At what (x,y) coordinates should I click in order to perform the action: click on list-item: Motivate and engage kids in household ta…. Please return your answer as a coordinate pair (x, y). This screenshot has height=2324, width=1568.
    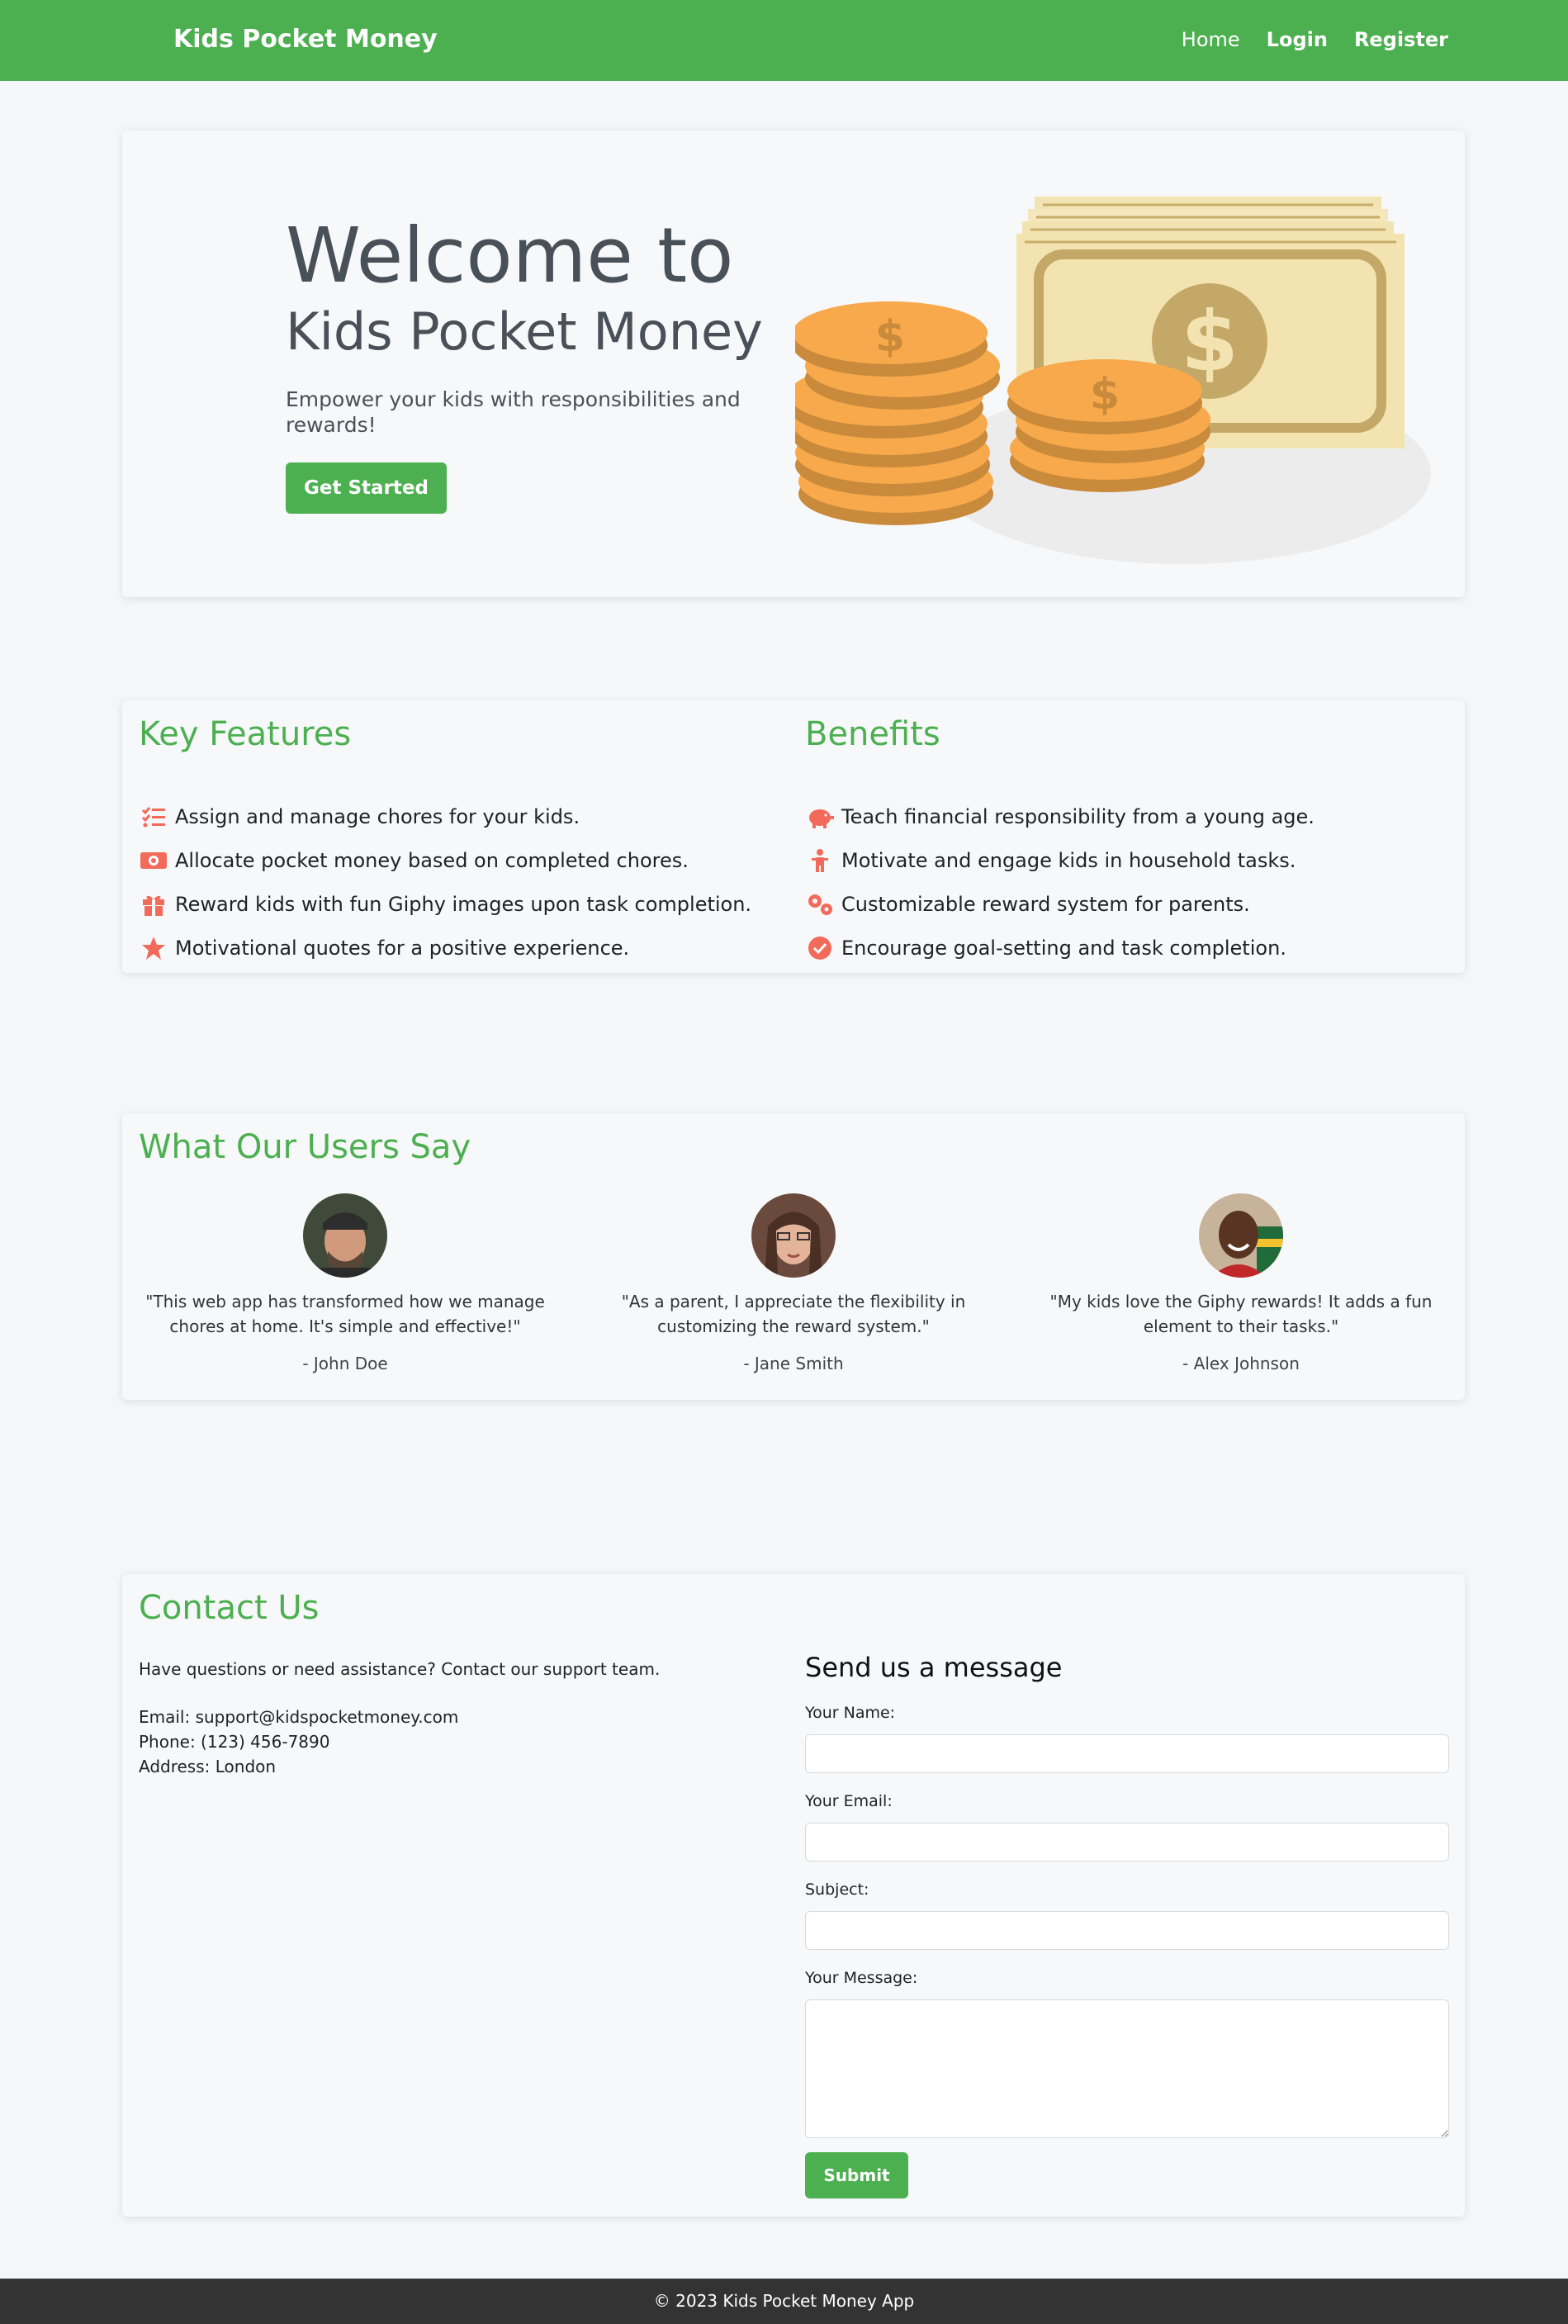
    Looking at the image, I should click on (1060, 860).